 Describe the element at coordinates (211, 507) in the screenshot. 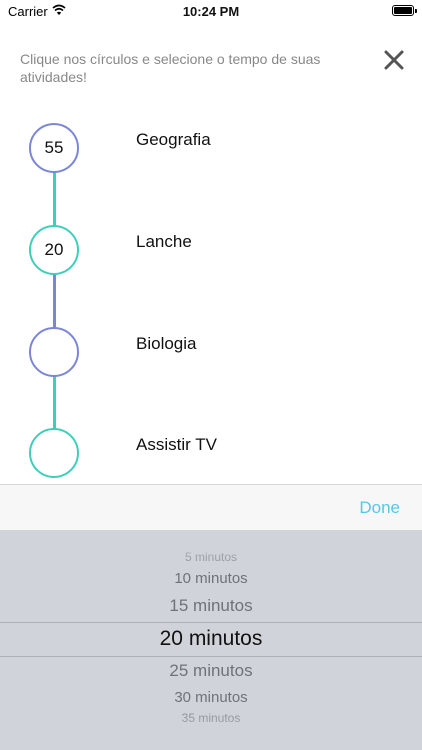

I see `picker-toolbar: Done` at that location.